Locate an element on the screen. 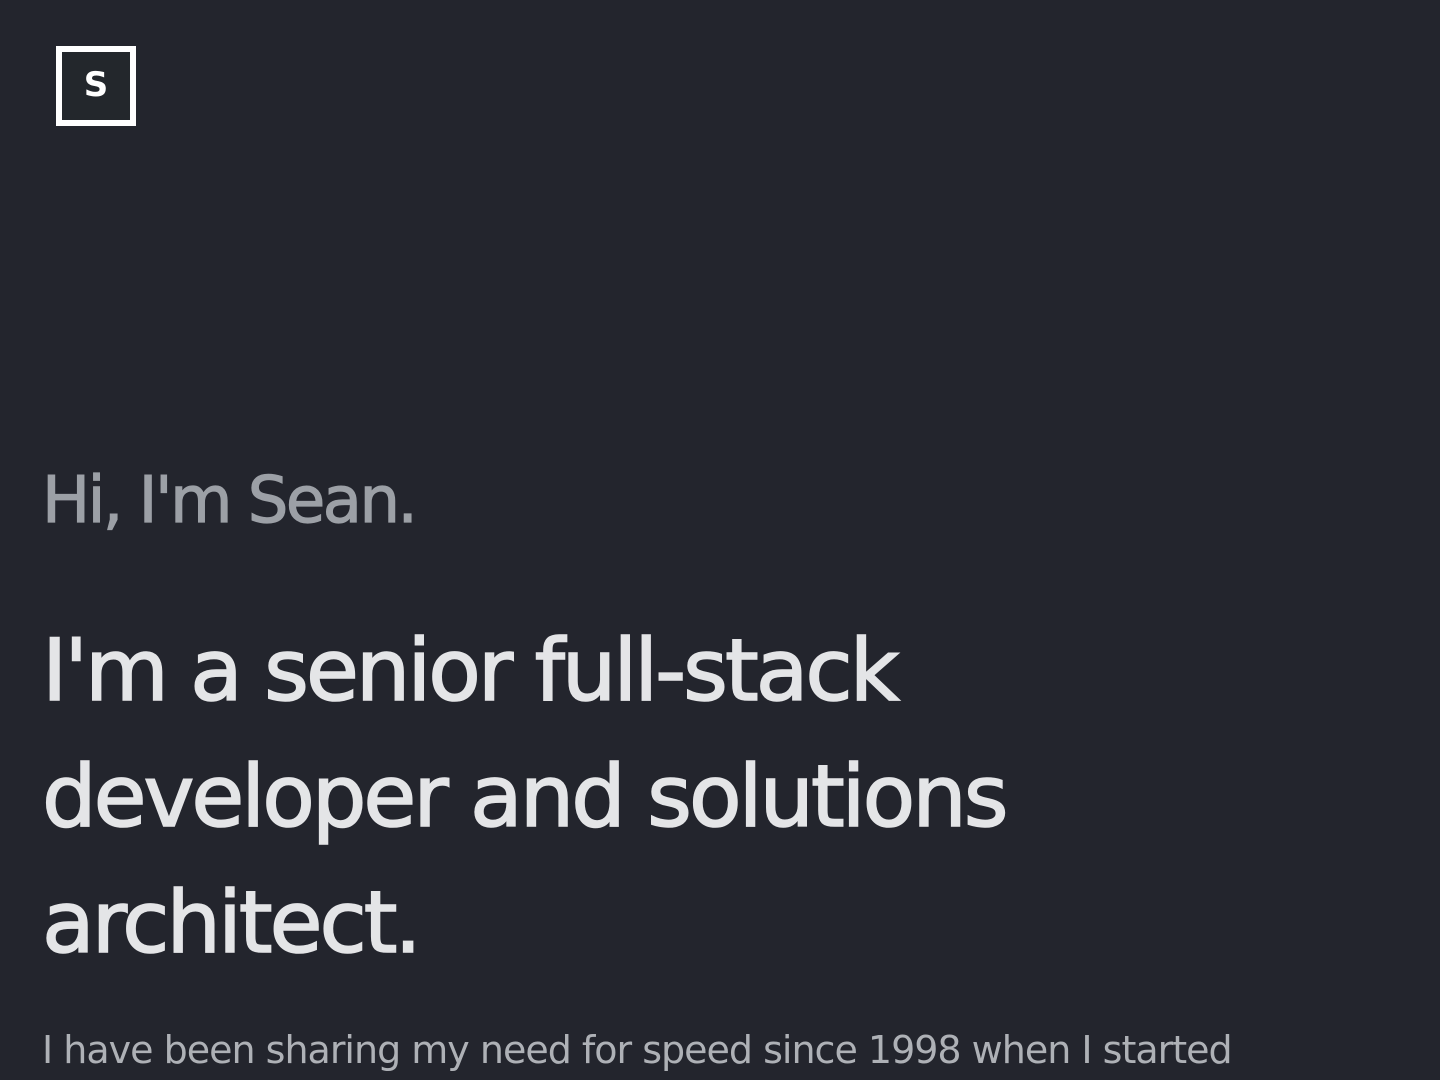 The height and width of the screenshot is (1080, 1440). logo-letter: S is located at coordinates (96, 85).